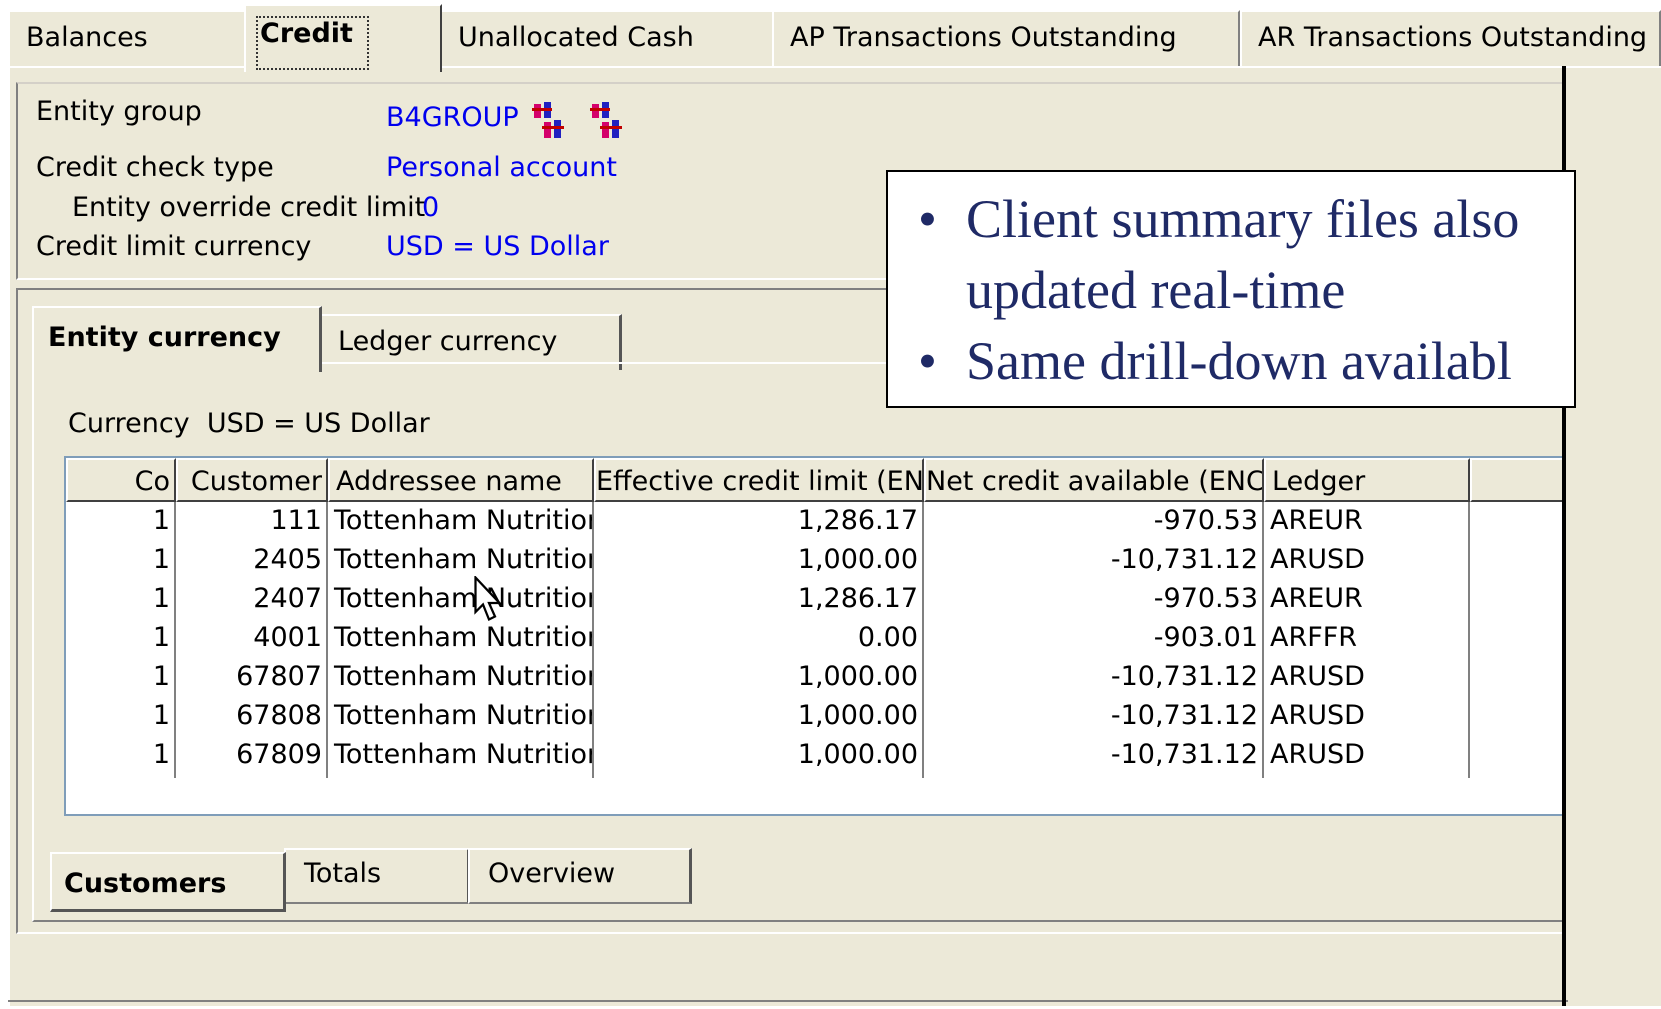 Image resolution: width=1661 pixels, height=1009 pixels. What do you see at coordinates (759, 480) in the screenshot?
I see `column-header-credit-limit: Effective credit limit (ENC)` at bounding box center [759, 480].